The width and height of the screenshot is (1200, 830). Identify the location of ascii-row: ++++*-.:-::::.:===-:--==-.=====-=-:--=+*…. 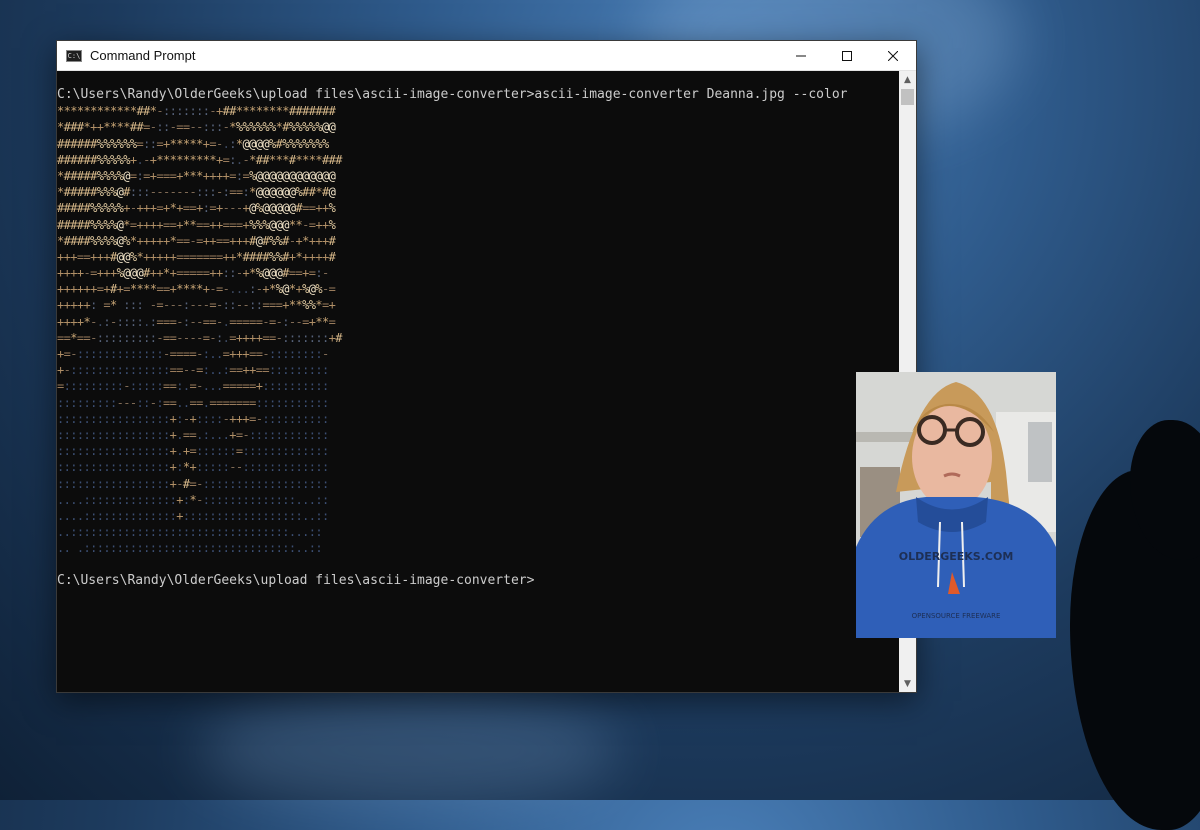
(196, 321).